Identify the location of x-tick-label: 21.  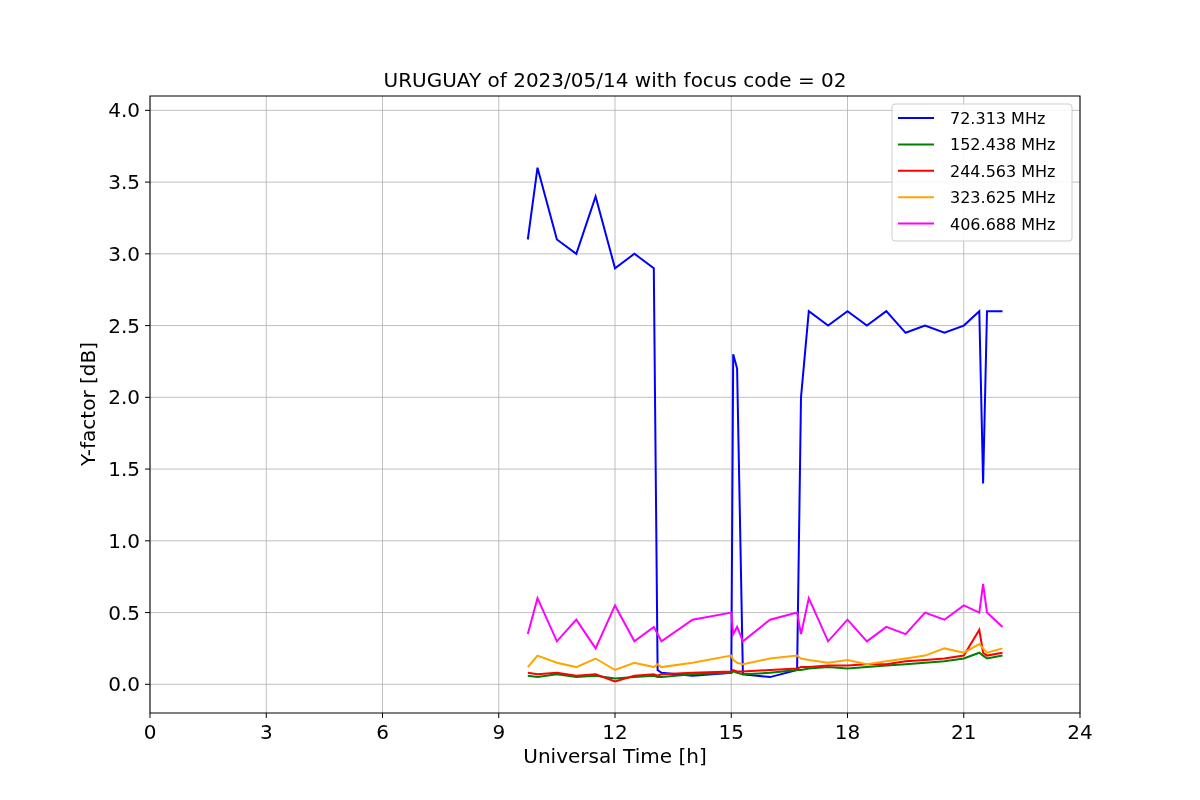
(964, 732).